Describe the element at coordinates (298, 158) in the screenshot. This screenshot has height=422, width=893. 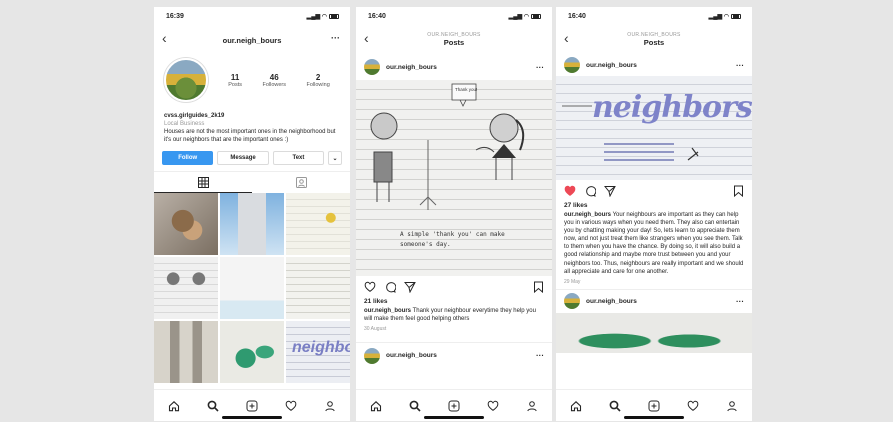
I see `text-button: Text` at that location.